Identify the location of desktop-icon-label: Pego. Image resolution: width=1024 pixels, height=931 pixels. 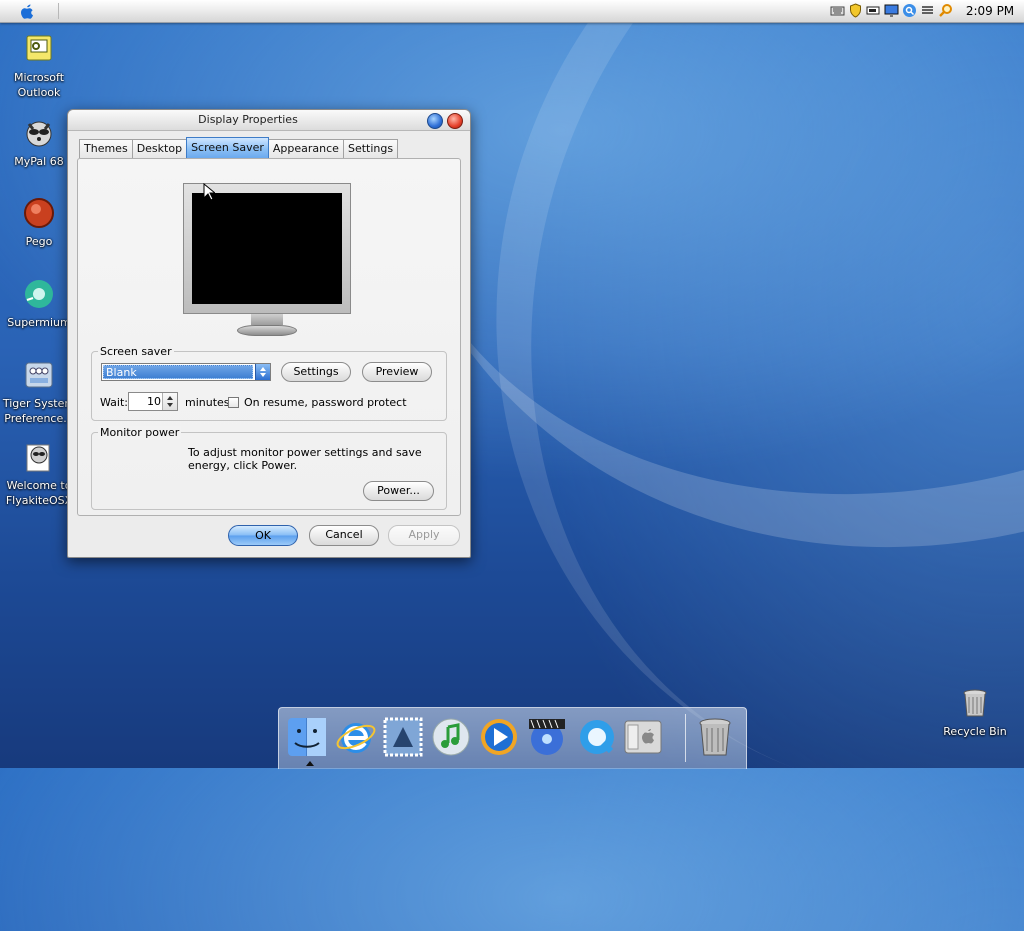
(39, 241).